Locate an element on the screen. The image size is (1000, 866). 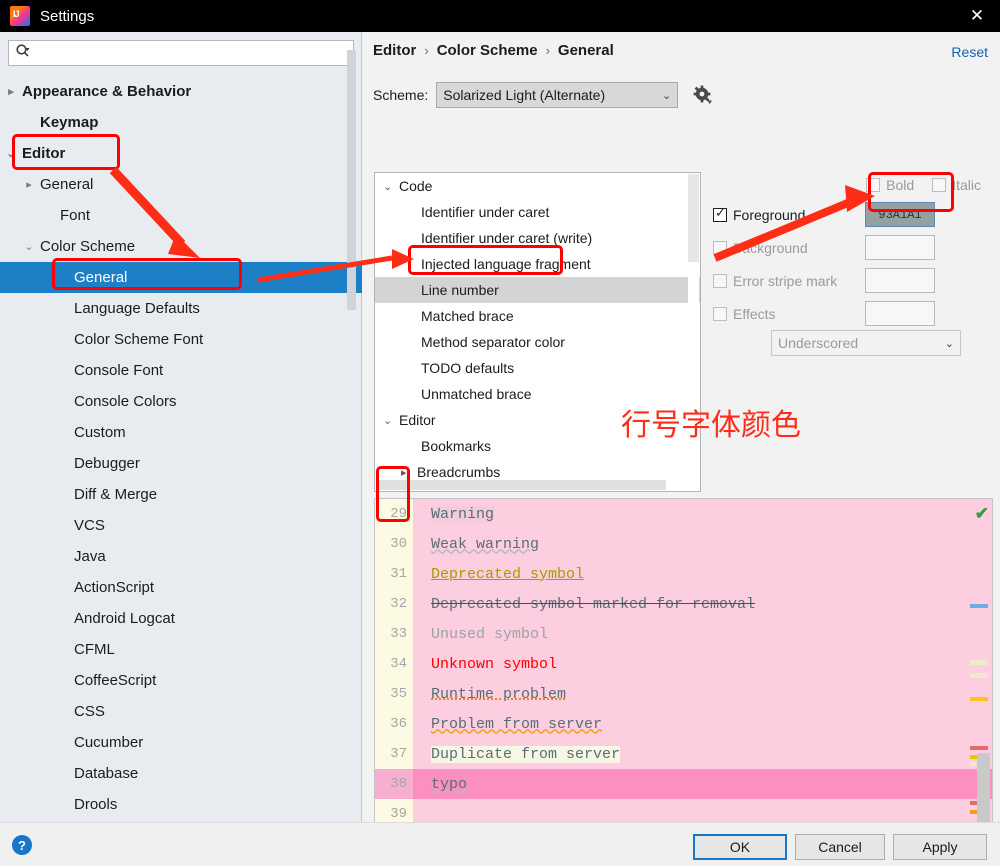
sidebar-item-coffeescript: CoffeeScript is located at coordinates (181, 680).